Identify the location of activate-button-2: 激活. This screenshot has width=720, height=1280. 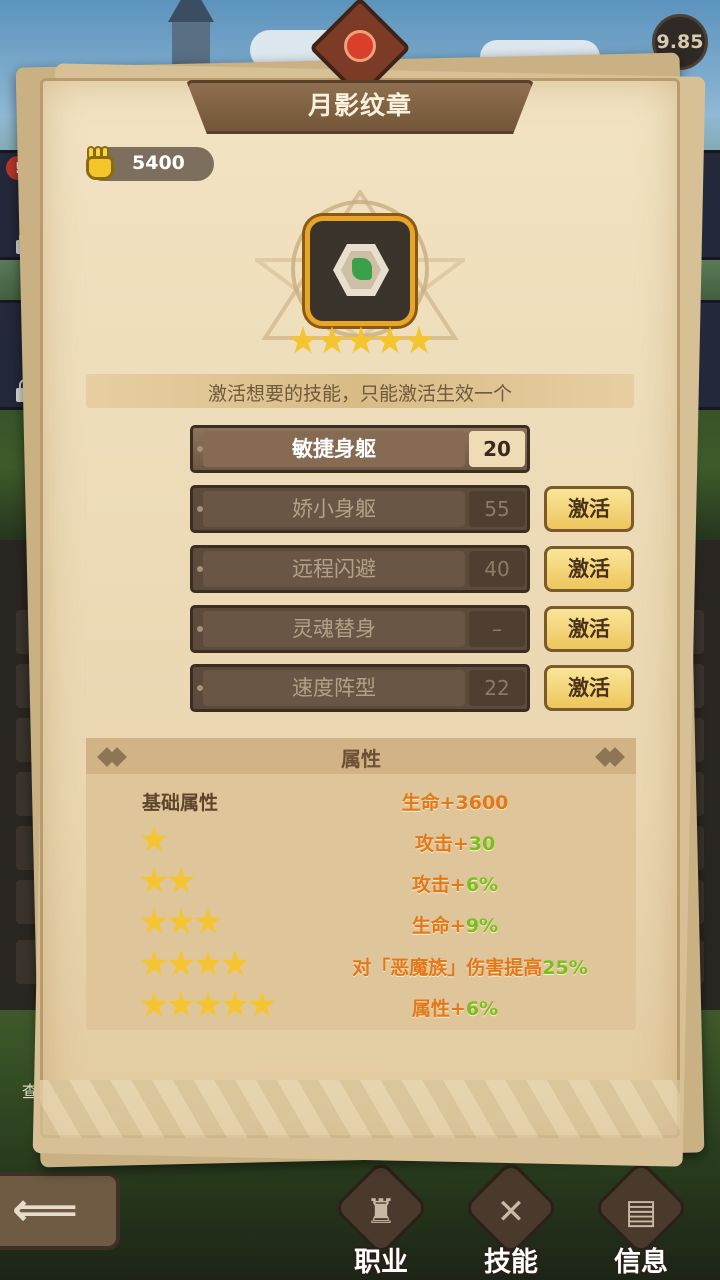
(589, 509).